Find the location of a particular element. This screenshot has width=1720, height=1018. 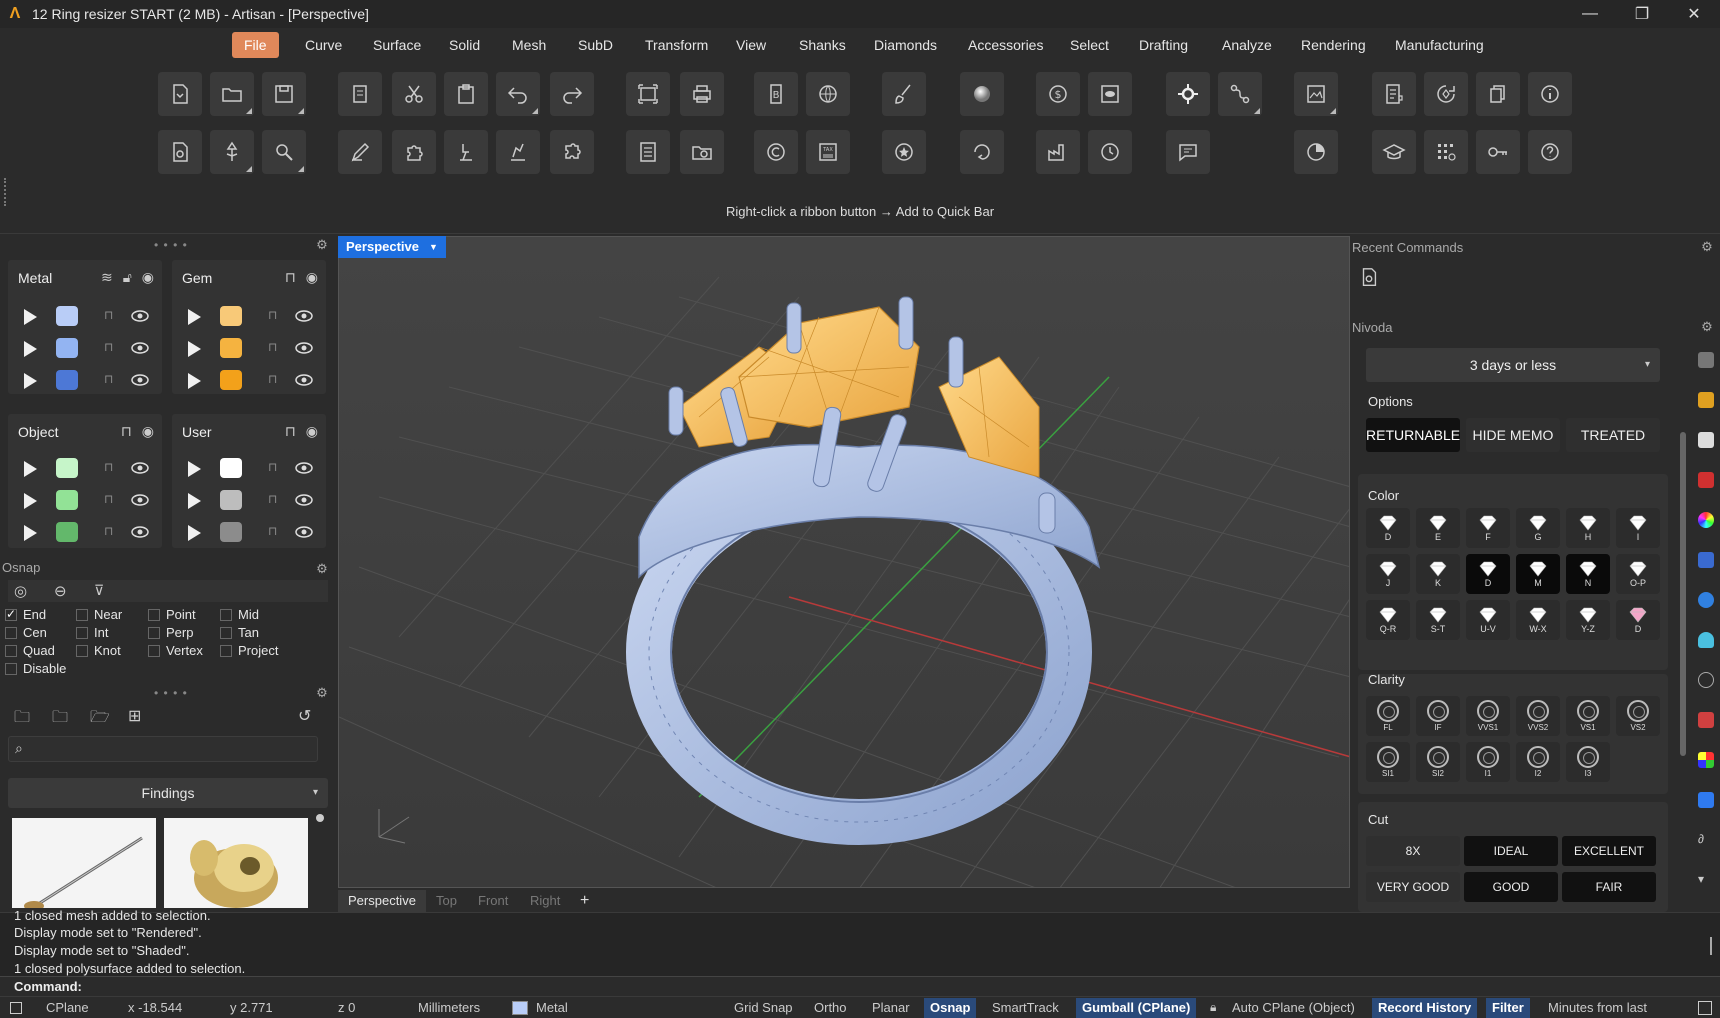

color-grade-button: E is located at coordinates (1438, 528).